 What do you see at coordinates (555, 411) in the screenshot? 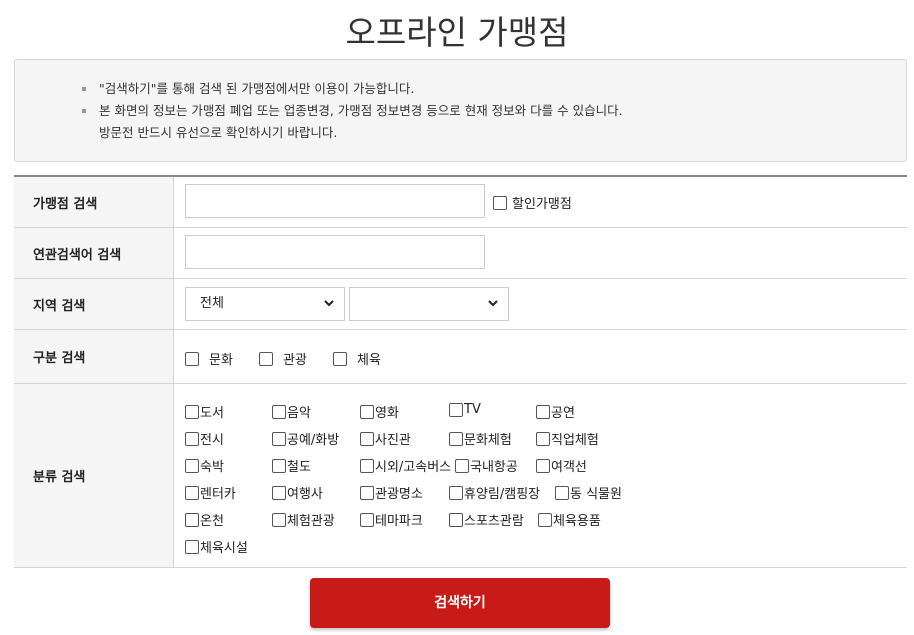
I see `category-checkbox: 공연` at bounding box center [555, 411].